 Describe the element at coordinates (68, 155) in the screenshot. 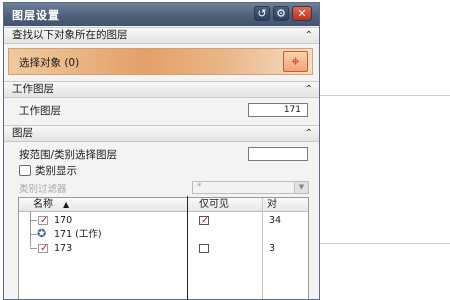

I see `layer-range-label: 按范围/类别选择图层` at that location.